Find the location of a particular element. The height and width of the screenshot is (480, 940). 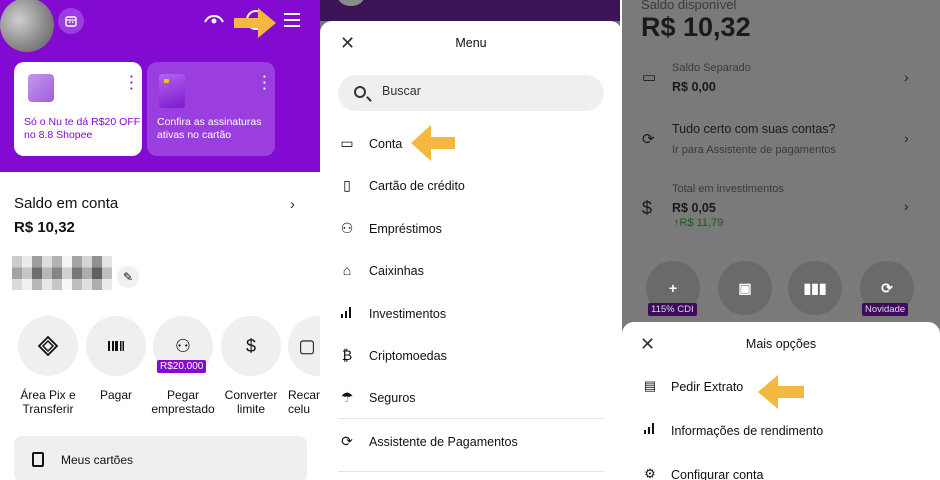

separated-label: Saldo Separado is located at coordinates (711, 68).